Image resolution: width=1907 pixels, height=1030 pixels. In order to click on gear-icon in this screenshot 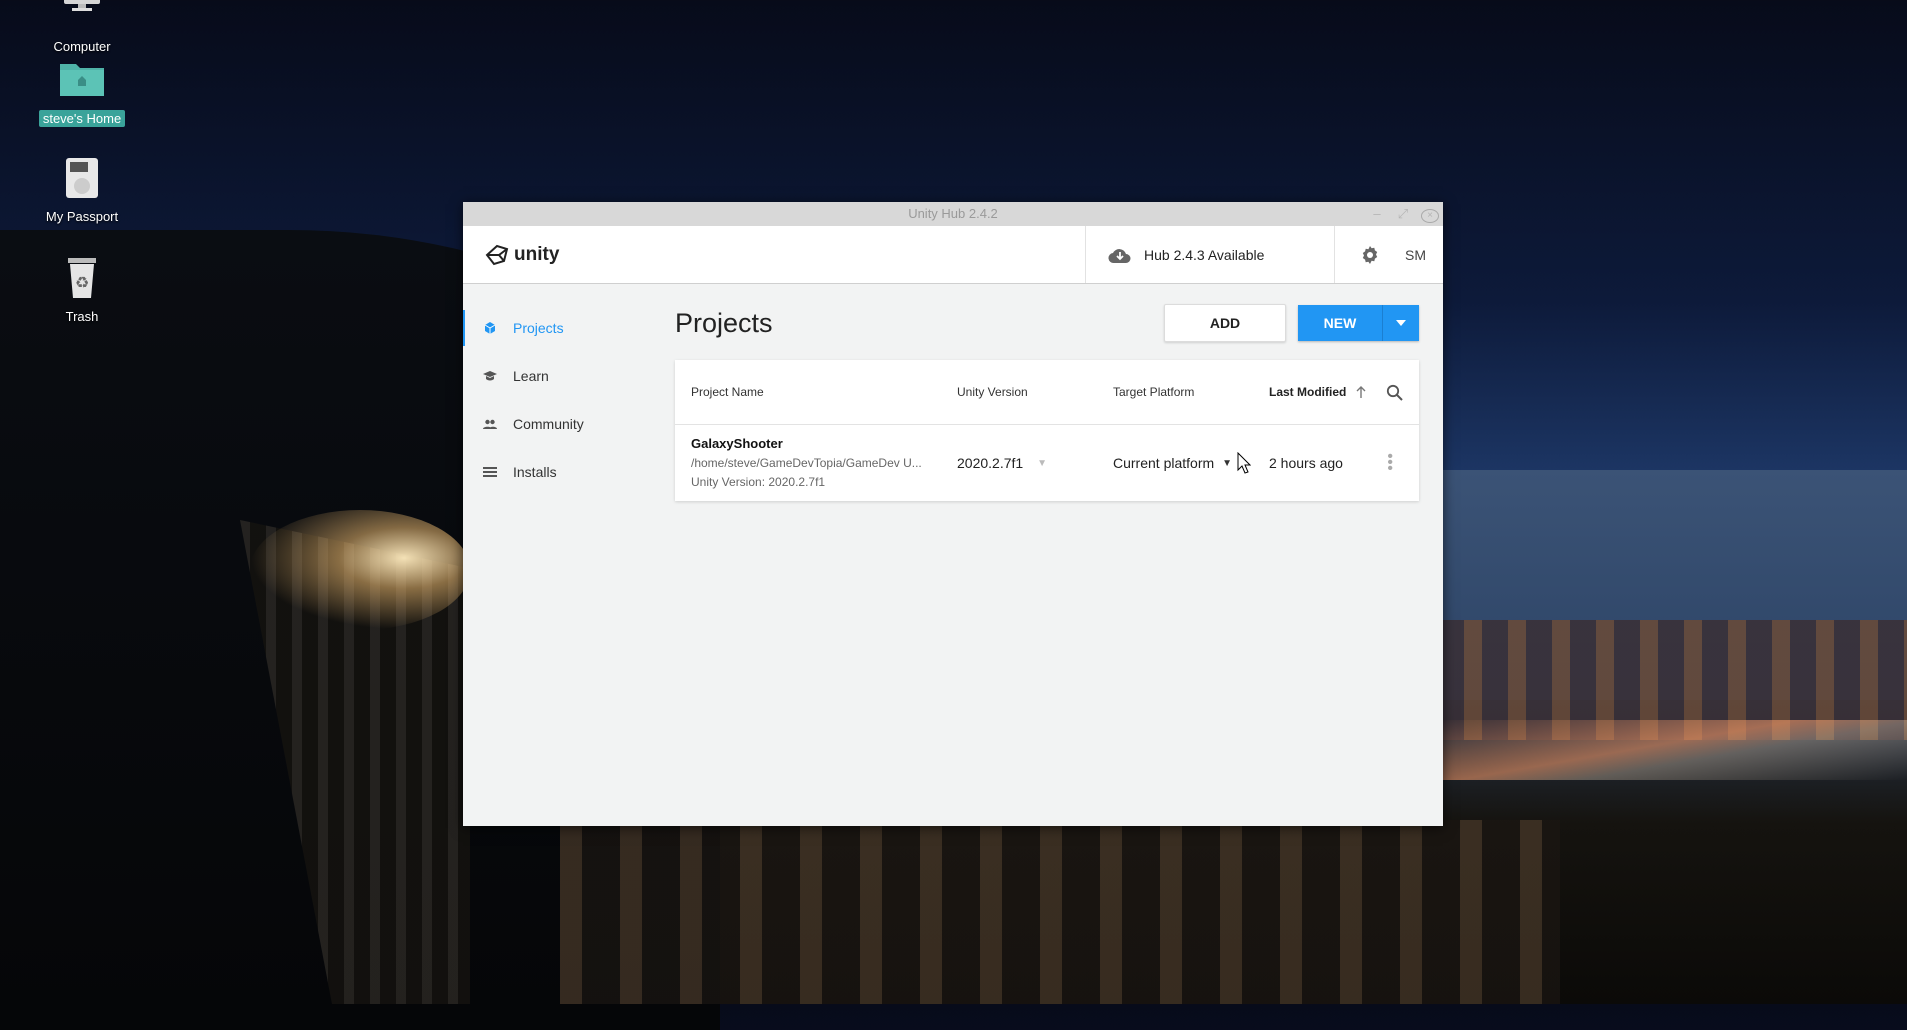, I will do `click(1370, 254)`.